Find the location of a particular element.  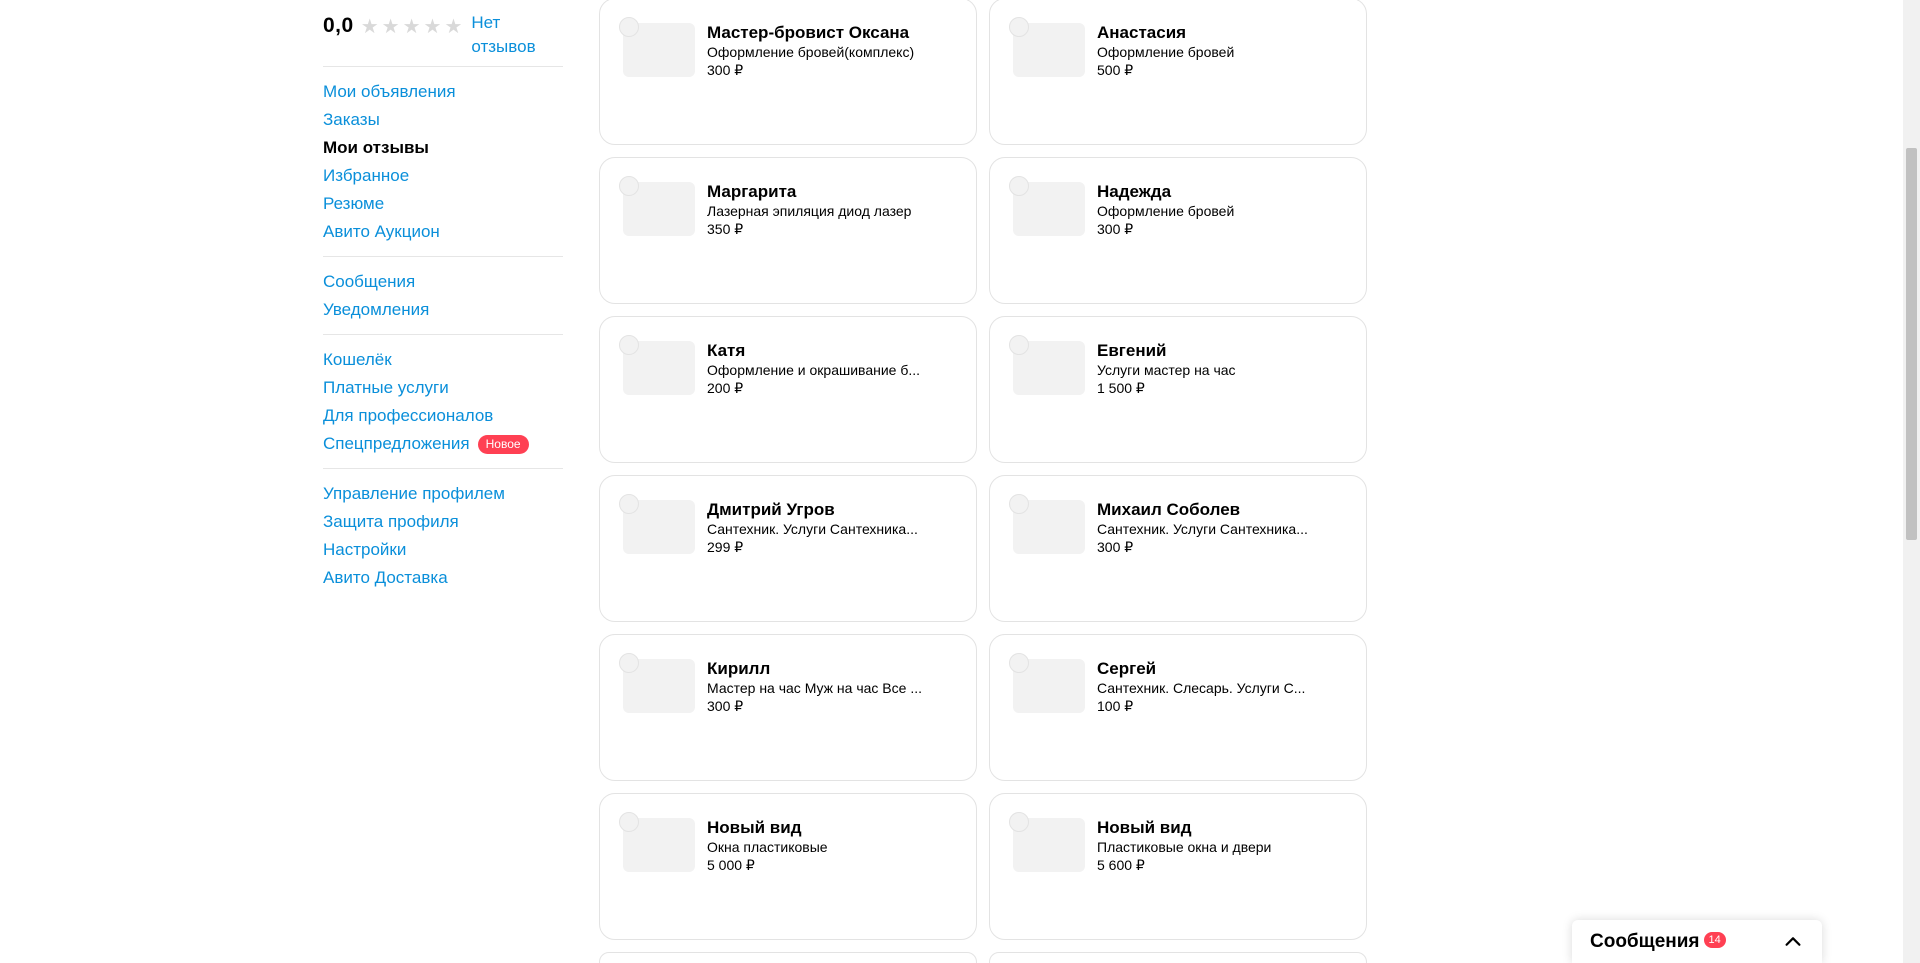

sidebar-item: Для профессионалов is located at coordinates (443, 416).